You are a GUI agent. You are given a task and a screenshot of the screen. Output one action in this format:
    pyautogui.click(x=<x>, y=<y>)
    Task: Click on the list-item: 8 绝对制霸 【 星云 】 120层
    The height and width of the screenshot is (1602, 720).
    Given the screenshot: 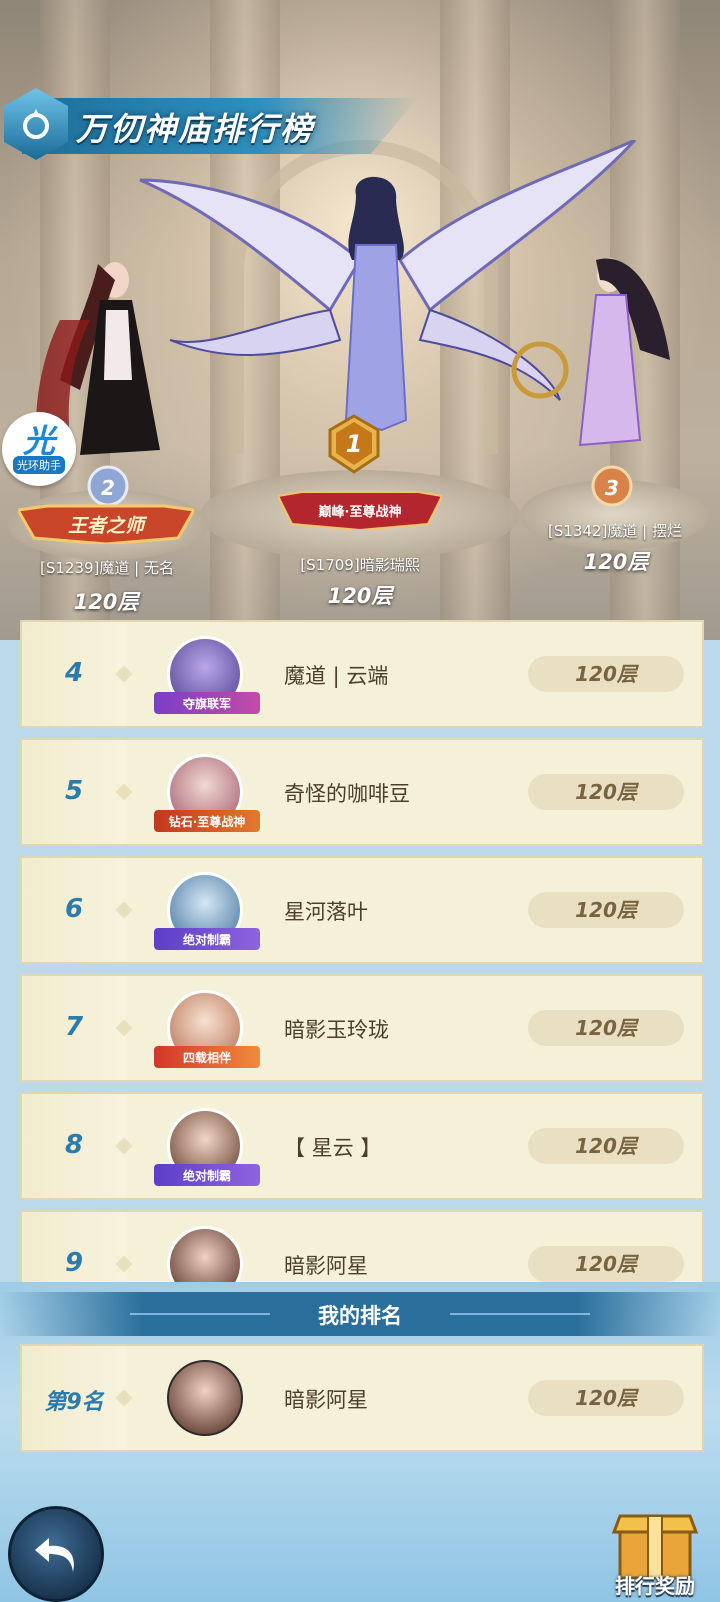 What is the action you would take?
    pyautogui.click(x=362, y=1146)
    